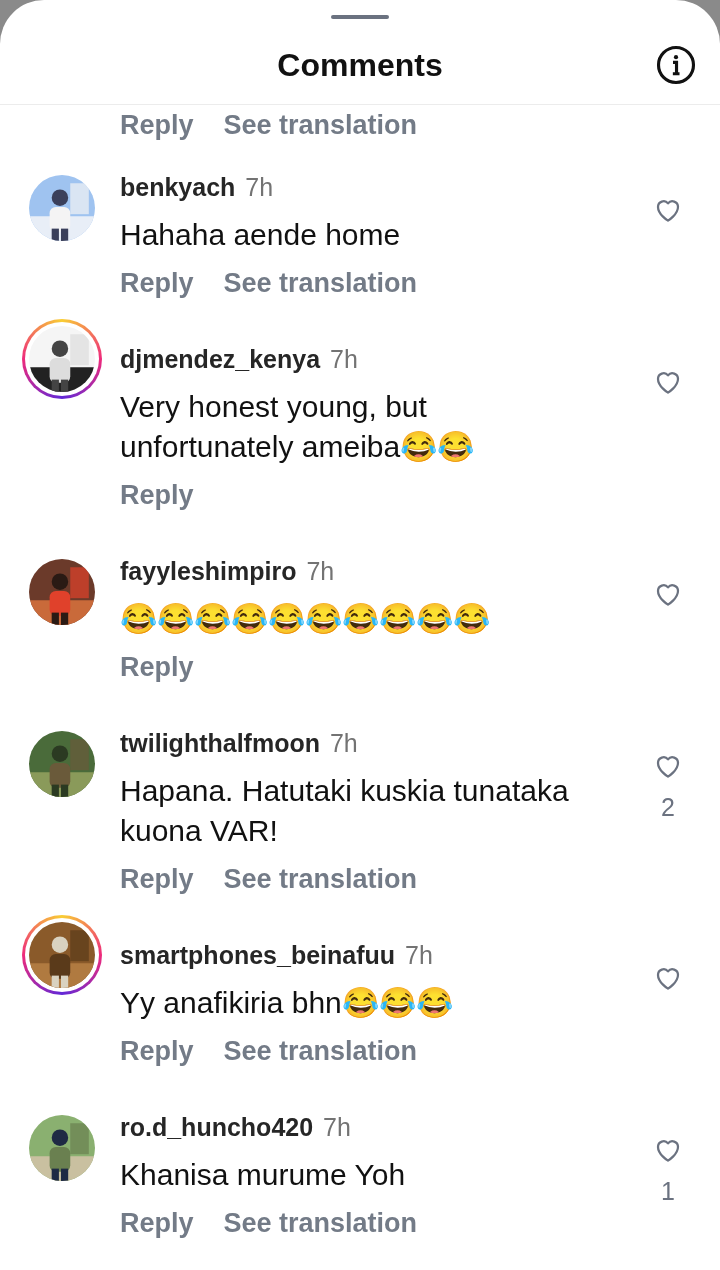 The image size is (720, 1270). I want to click on username: benkyach, so click(178, 187).